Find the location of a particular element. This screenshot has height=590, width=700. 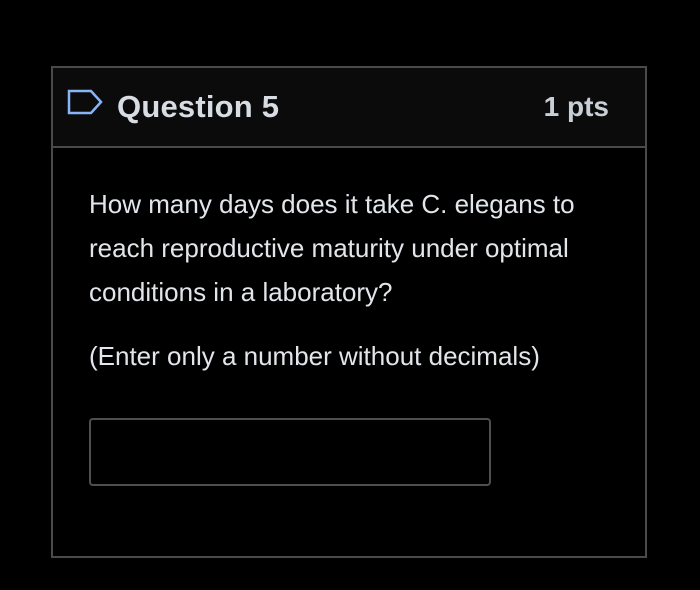

question-points: 1 pts is located at coordinates (576, 106).